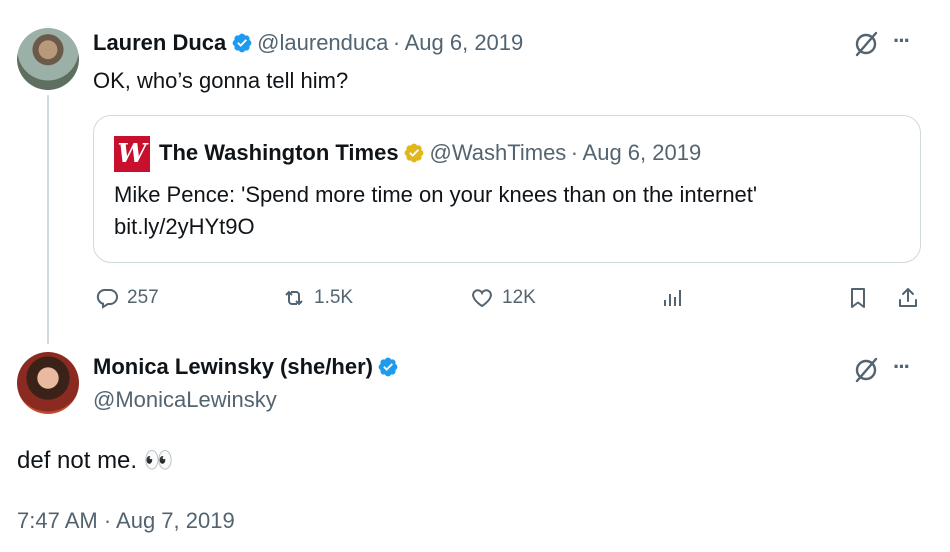 The width and height of the screenshot is (950, 552). I want to click on tweet2-text: def not me., so click(77, 460).